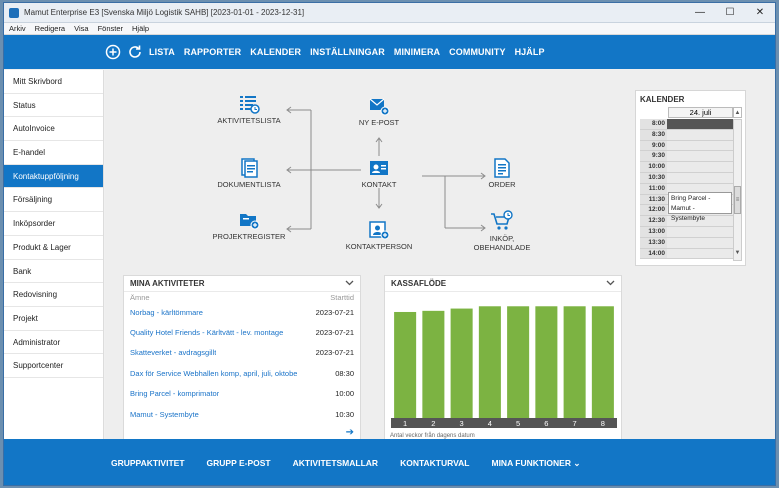 This screenshot has width=779, height=488. What do you see at coordinates (535, 463) in the screenshot?
I see `my-functions-menu: MINA FUNKTIONER ⌄` at bounding box center [535, 463].